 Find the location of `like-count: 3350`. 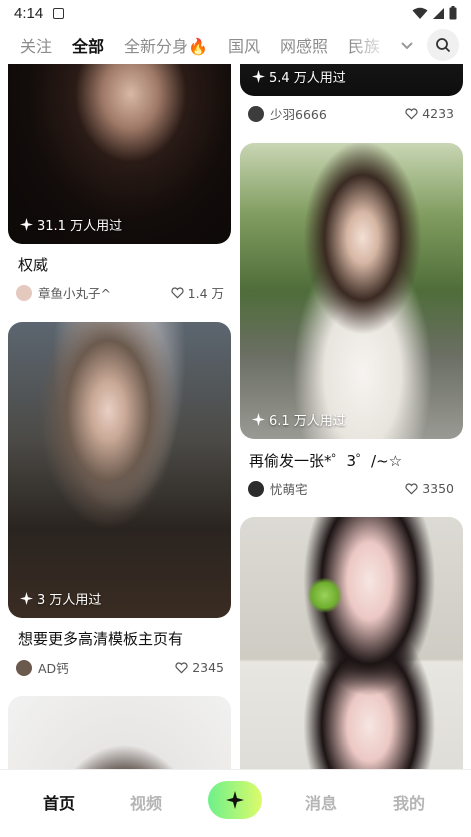

like-count: 3350 is located at coordinates (438, 488).